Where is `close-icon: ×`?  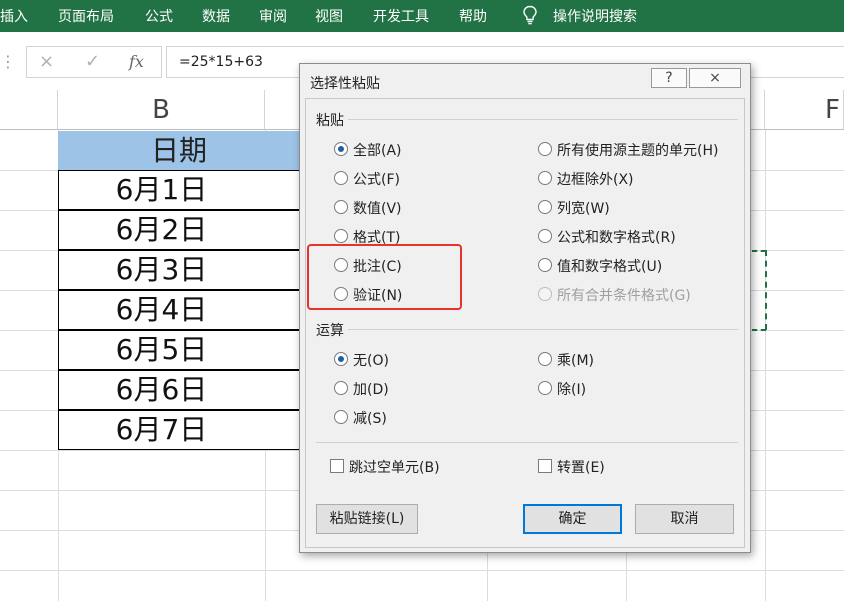
close-icon: × is located at coordinates (715, 78).